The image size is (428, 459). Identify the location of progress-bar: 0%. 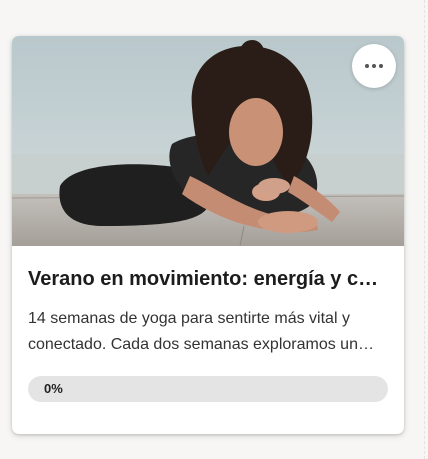
(208, 389).